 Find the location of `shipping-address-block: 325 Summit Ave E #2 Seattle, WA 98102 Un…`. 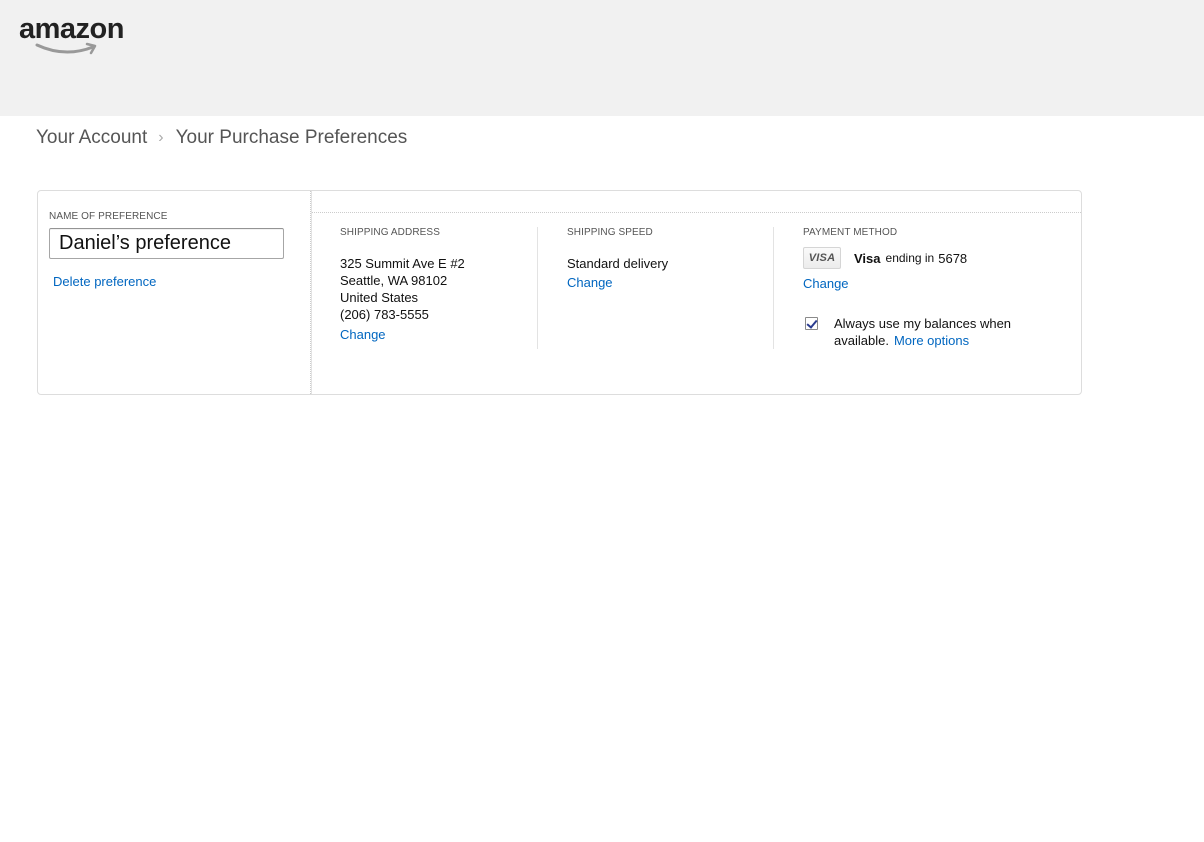

shipping-address-block: 325 Summit Ave E #2 Seattle, WA 98102 Un… is located at coordinates (438, 289).